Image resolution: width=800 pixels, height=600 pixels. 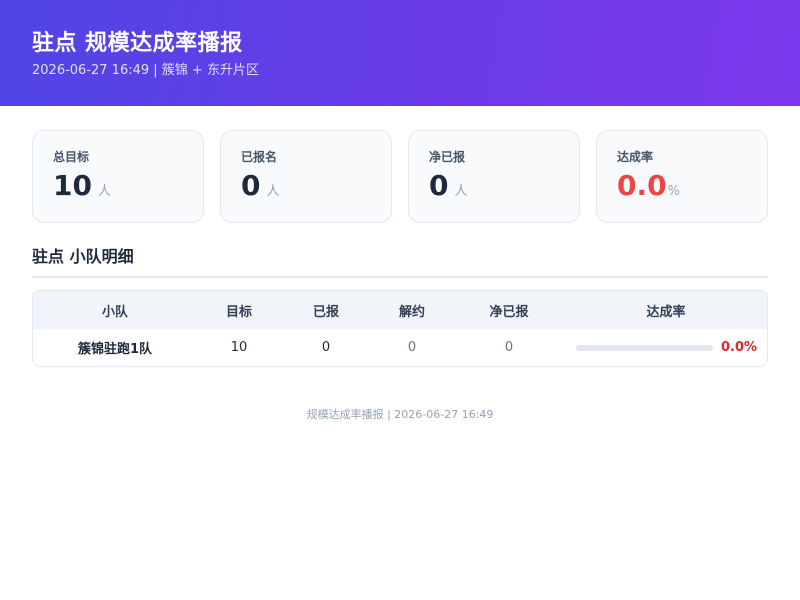 I want to click on cell-net: 0, so click(x=509, y=347).